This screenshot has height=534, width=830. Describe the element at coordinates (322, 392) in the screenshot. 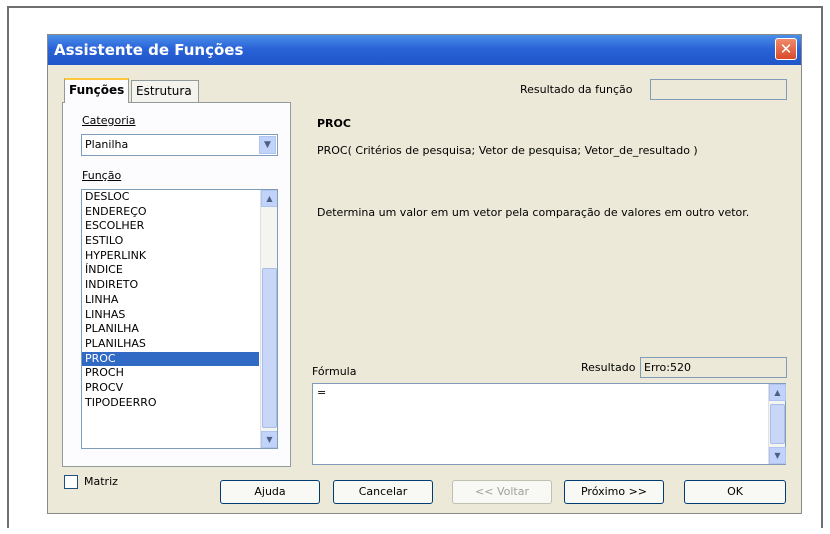

I see `formula-text: =` at that location.